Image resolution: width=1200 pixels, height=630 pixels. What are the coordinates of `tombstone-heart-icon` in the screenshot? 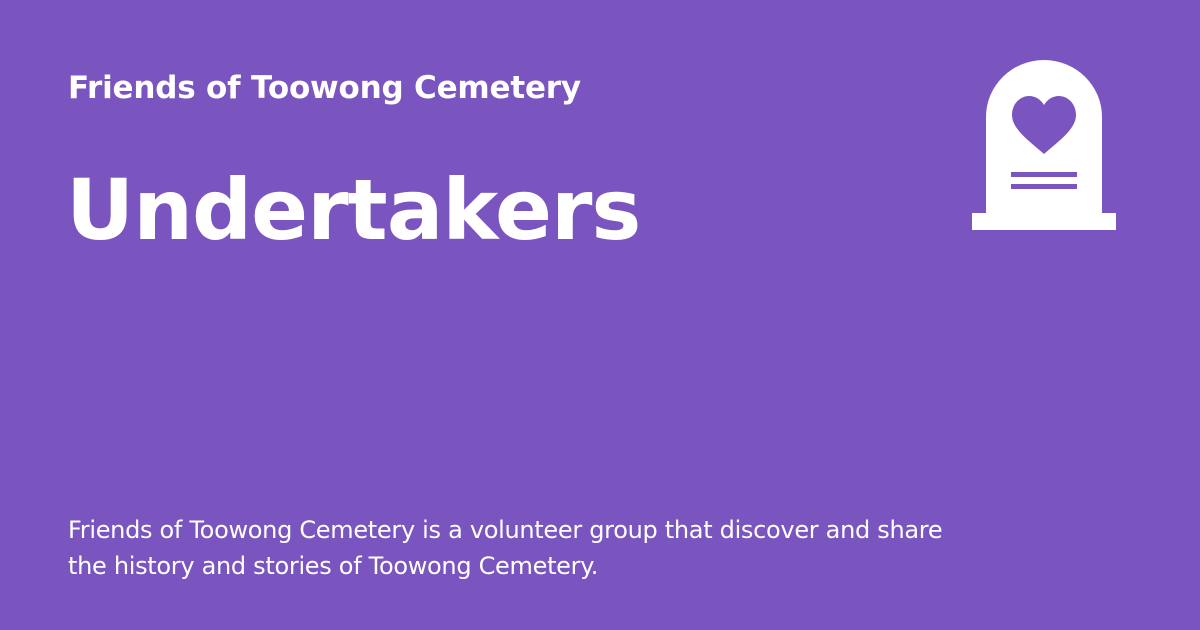 It's located at (1044, 145).